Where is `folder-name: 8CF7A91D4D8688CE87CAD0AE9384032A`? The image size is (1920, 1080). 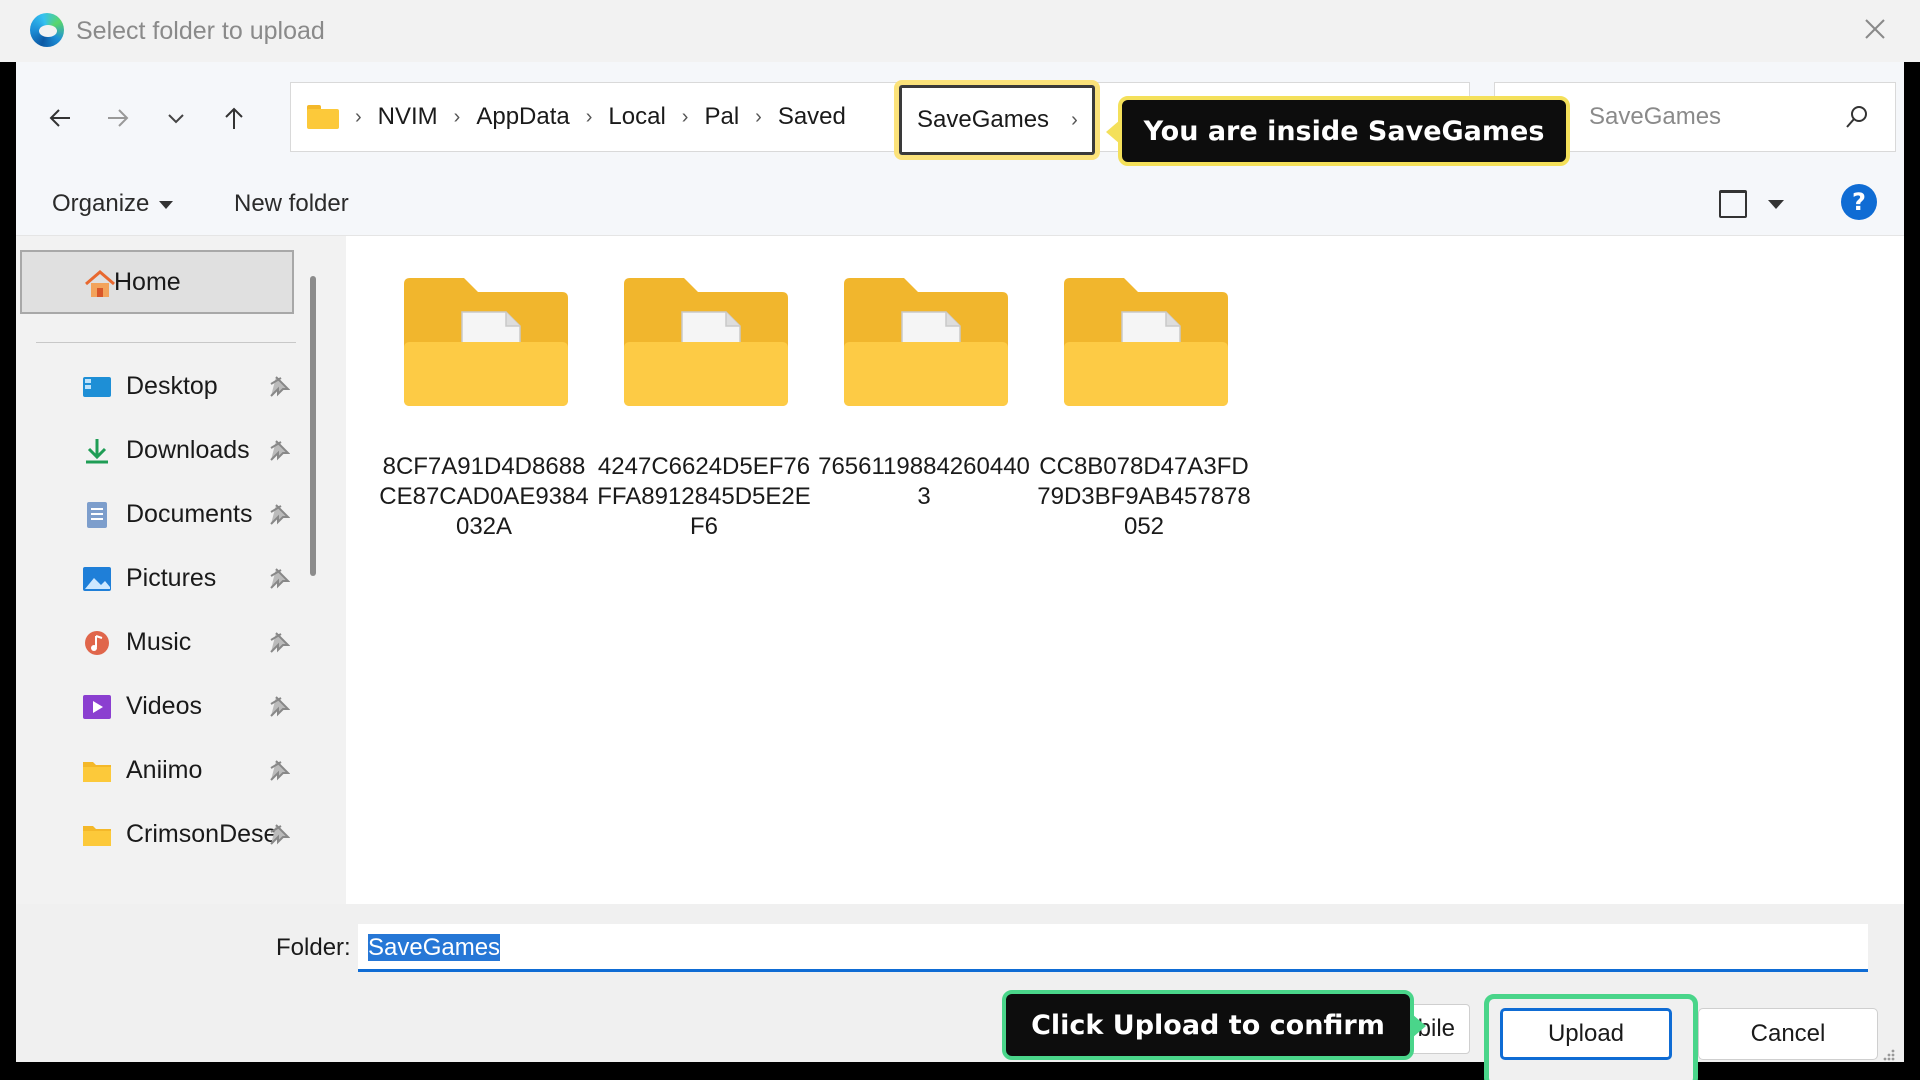 folder-name: 8CF7A91D4D8688CE87CAD0AE9384032A is located at coordinates (484, 496).